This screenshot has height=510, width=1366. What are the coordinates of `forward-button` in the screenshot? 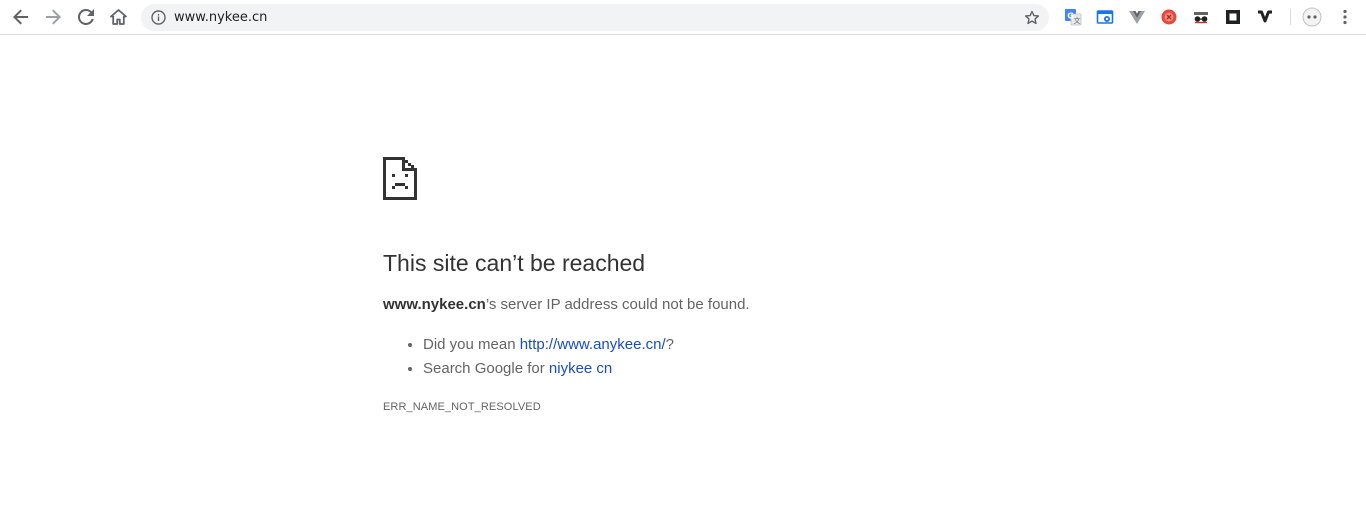 It's located at (53, 17).